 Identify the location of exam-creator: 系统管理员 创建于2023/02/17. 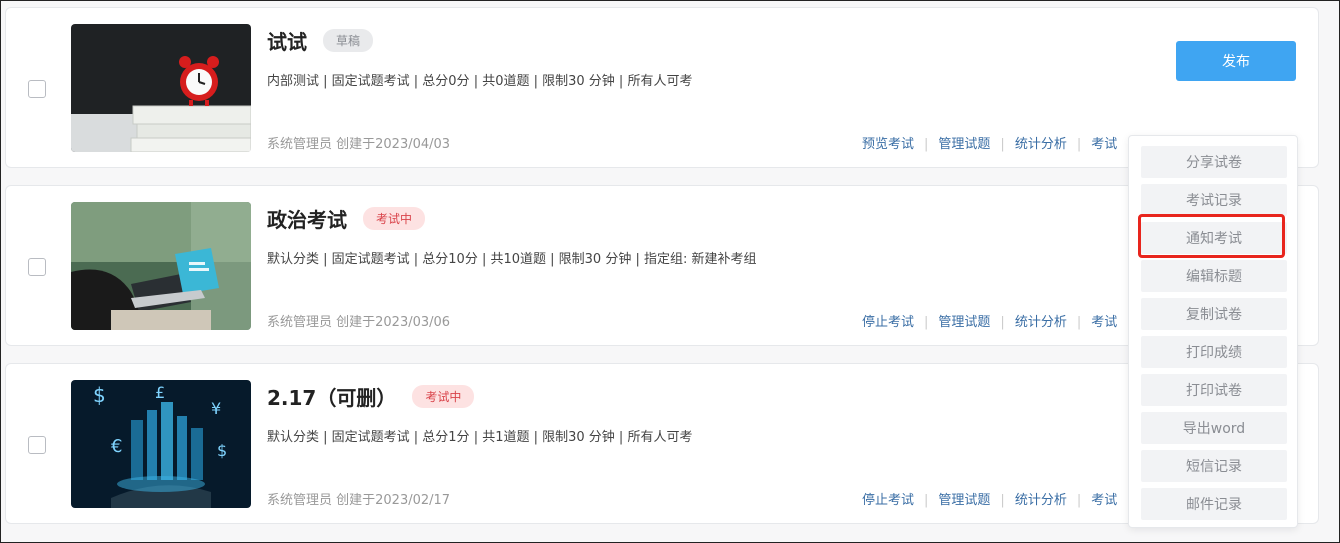
(359, 500).